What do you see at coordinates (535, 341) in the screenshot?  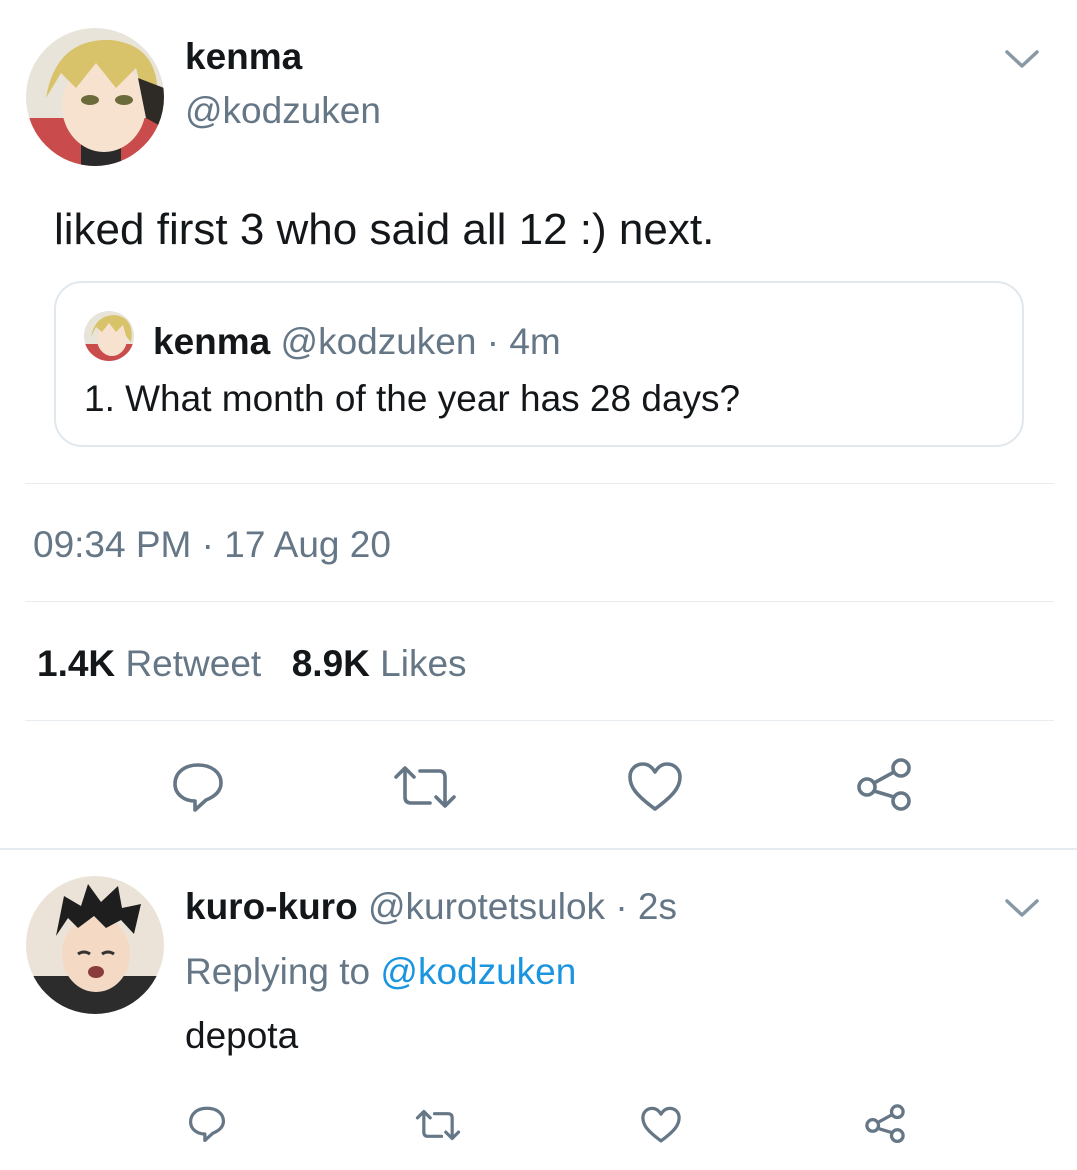 I see `quoted-time: 4m` at bounding box center [535, 341].